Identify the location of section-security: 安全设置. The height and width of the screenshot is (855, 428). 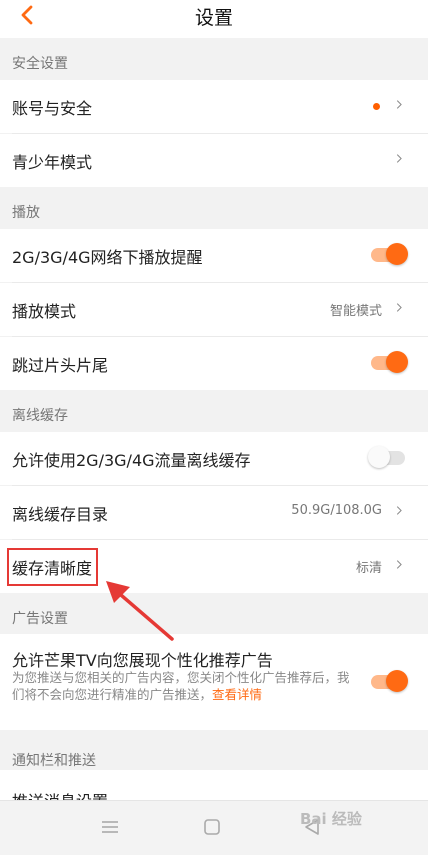
(214, 61).